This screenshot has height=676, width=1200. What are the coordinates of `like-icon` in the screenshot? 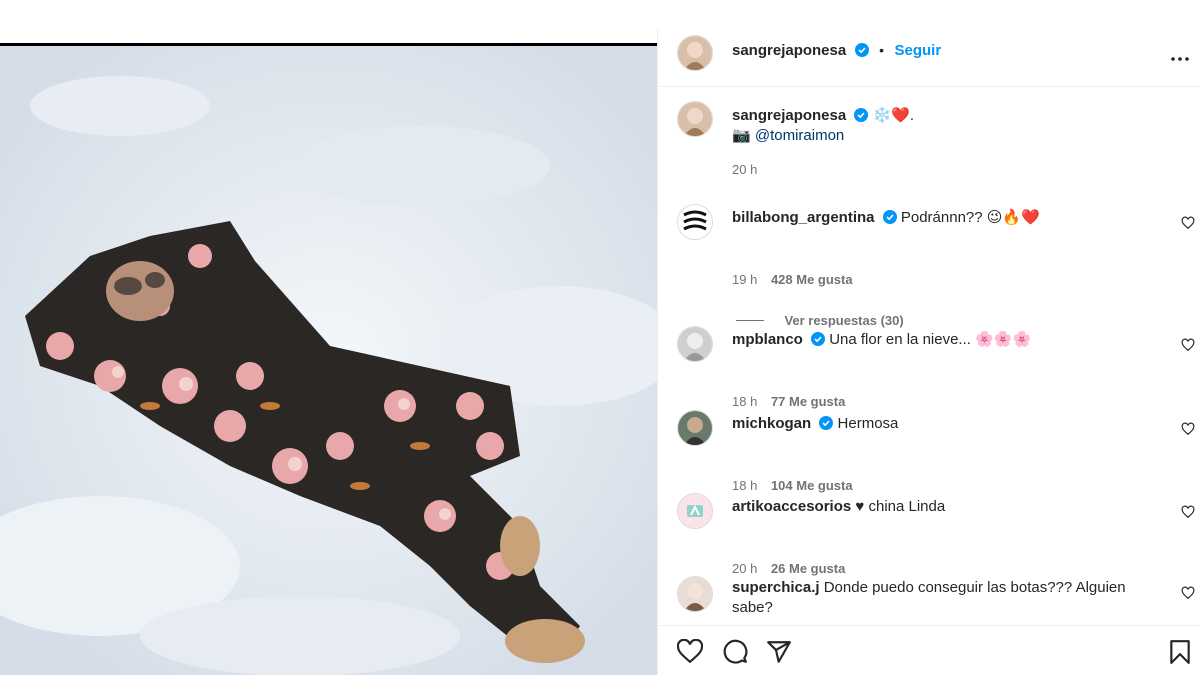 It's located at (690, 653).